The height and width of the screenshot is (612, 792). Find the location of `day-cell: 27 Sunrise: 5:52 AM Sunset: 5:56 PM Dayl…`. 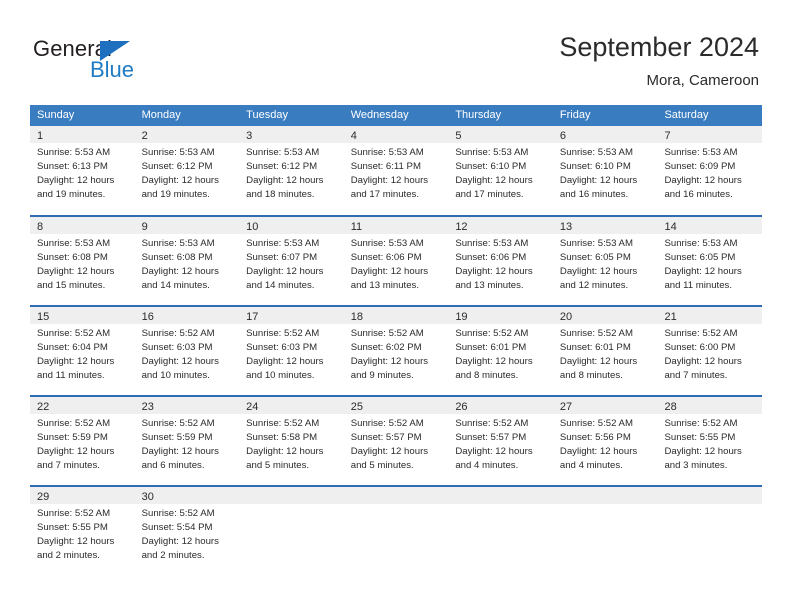

day-cell: 27 Sunrise: 5:52 AM Sunset: 5:56 PM Dayl… is located at coordinates (605, 441).